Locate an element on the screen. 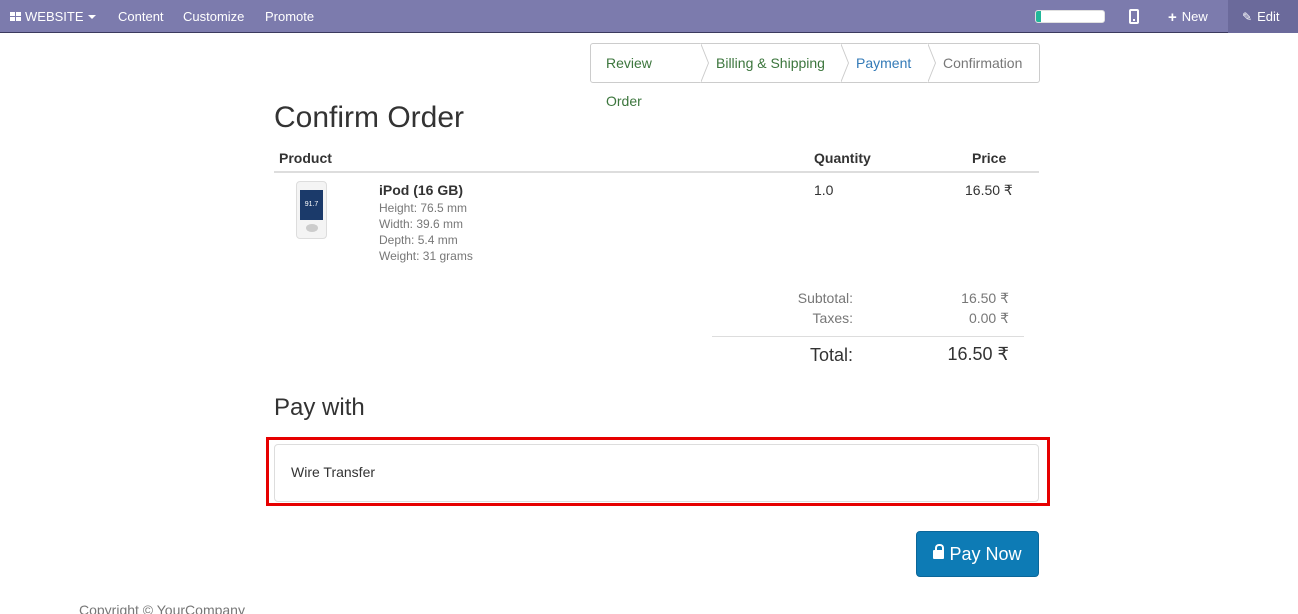  attr-weight: Weight: 31 grams is located at coordinates (426, 256).